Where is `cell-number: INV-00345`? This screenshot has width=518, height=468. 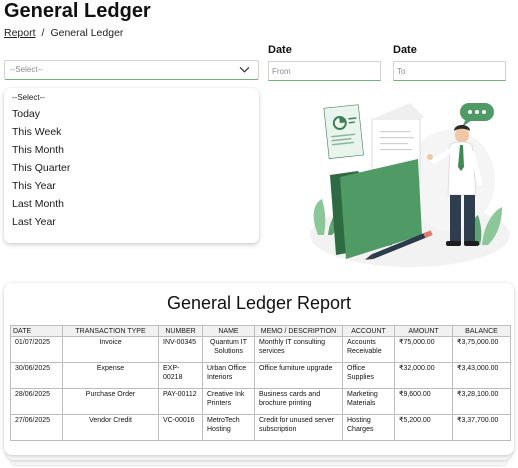 cell-number: INV-00345 is located at coordinates (180, 349).